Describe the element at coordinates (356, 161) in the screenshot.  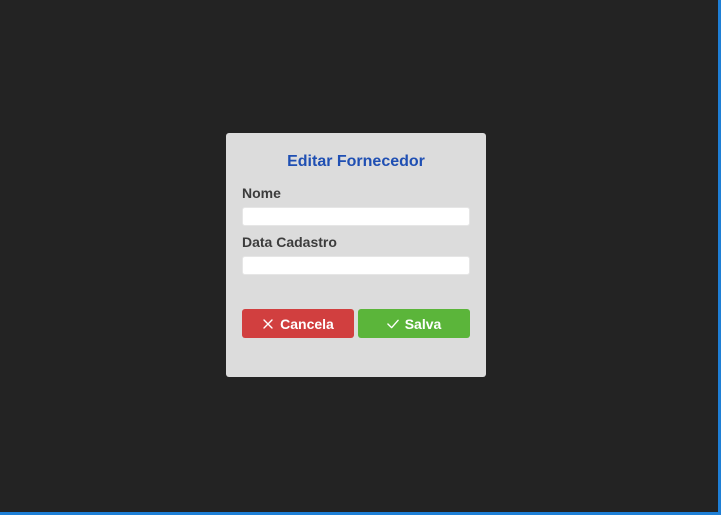
I see `dialog-title: Editar Fornecedor` at that location.